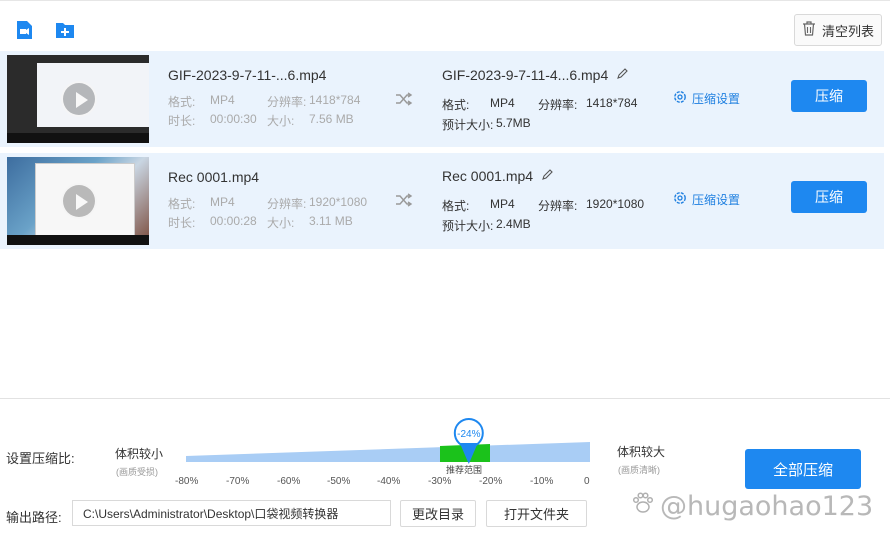 This screenshot has height=541, width=890. I want to click on output-path-label: 输出路径:, so click(34, 517).